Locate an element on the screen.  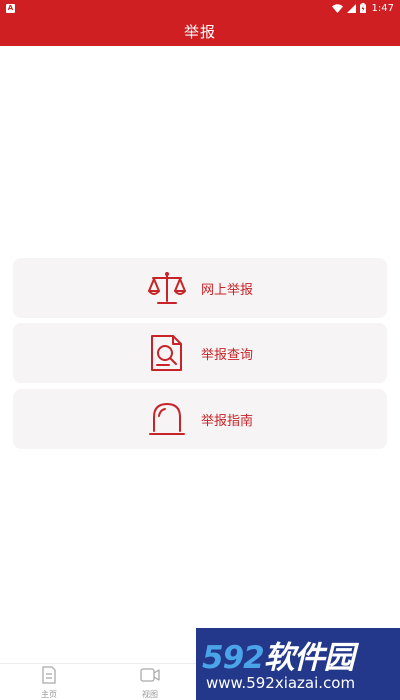
app-header: 举报 is located at coordinates (200, 31).